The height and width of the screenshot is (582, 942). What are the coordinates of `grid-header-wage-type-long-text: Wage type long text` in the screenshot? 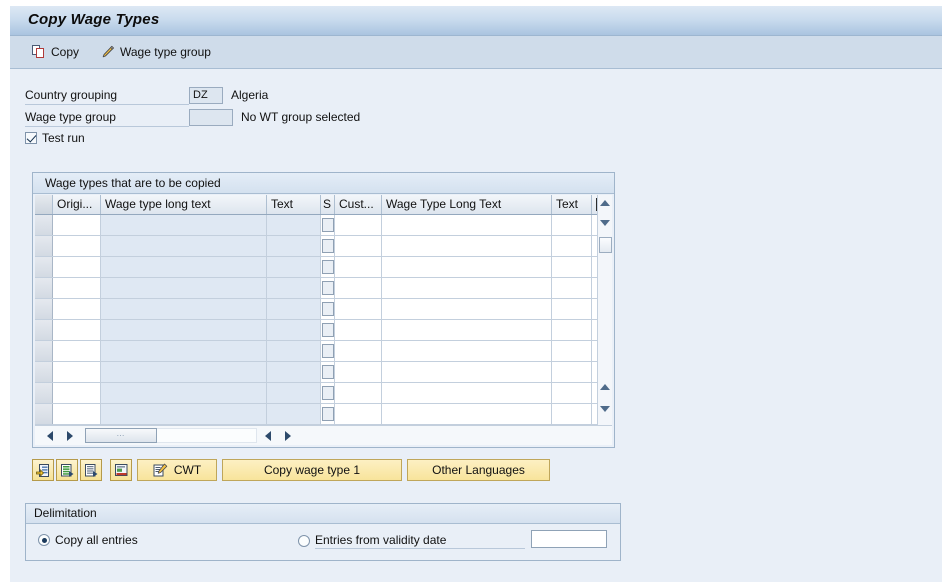 It's located at (184, 204).